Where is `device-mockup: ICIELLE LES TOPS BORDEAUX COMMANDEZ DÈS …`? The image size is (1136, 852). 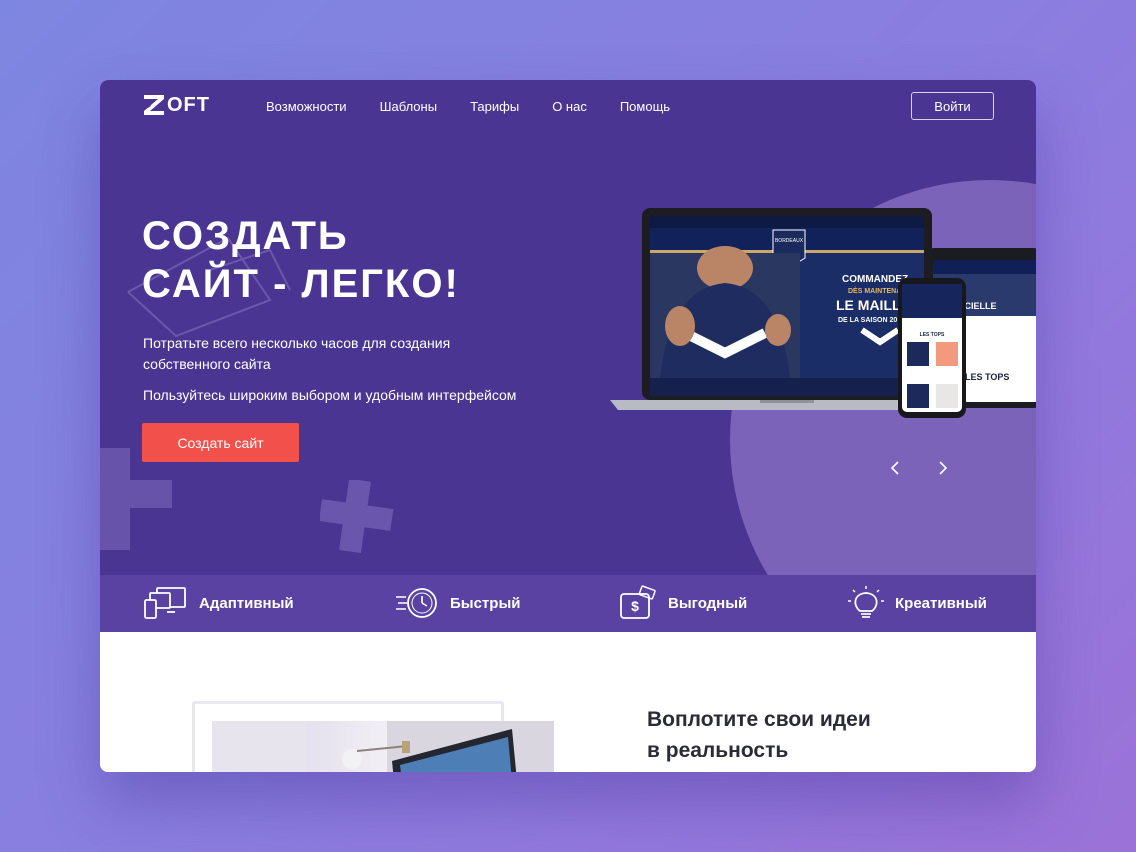
device-mockup: ICIELLE LES TOPS BORDEAUX COMMANDEZ DÈS … is located at coordinates (823, 313).